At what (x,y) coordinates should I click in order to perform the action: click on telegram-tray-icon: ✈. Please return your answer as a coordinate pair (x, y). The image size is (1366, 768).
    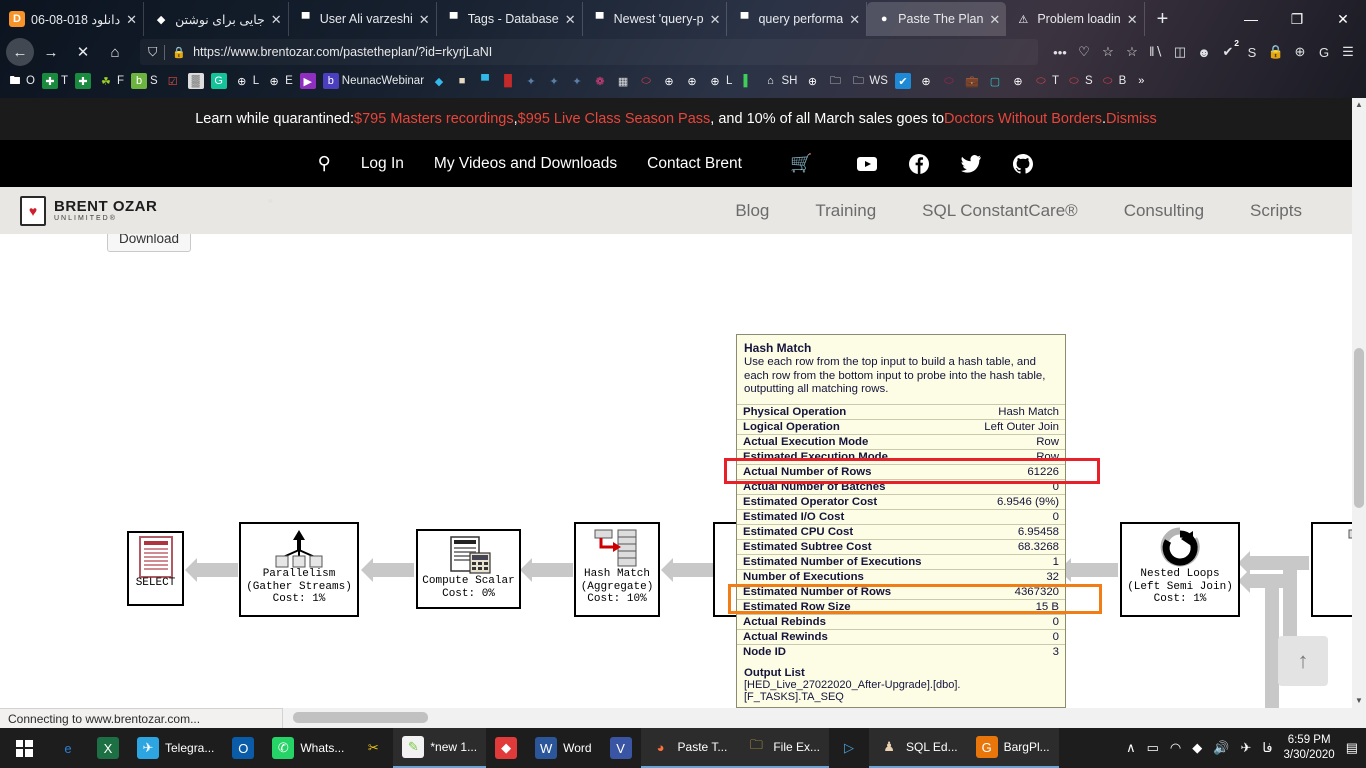
    Looking at the image, I should click on (1245, 748).